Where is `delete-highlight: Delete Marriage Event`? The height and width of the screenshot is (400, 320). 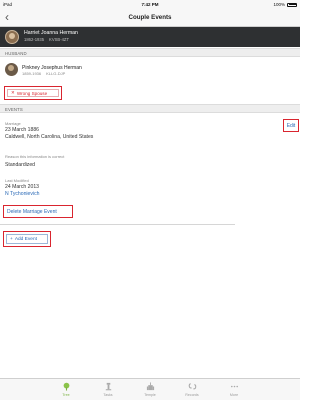
delete-highlight: Delete Marriage Event is located at coordinates (38, 211).